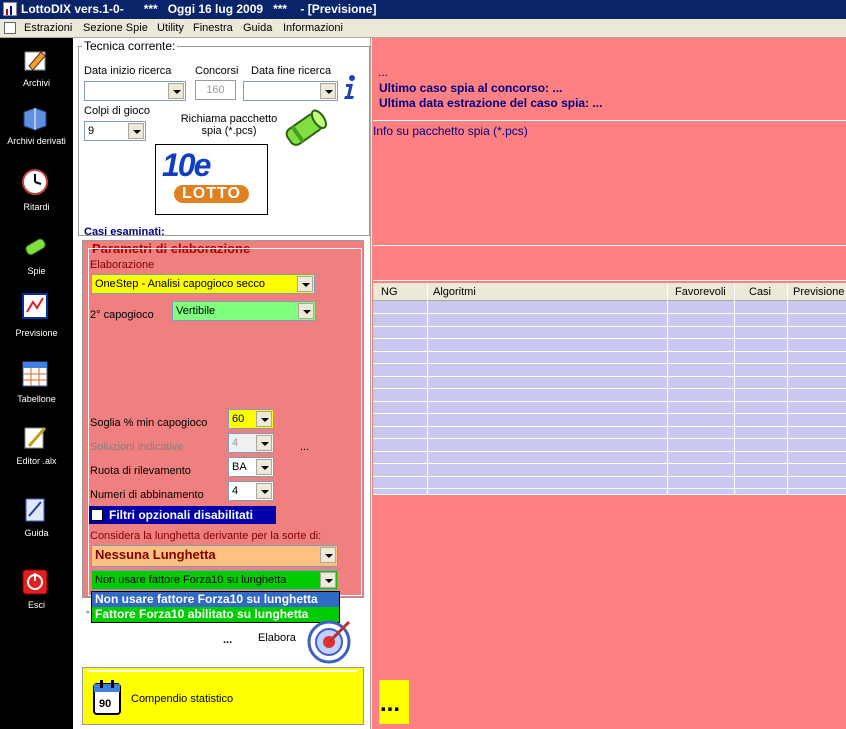 The image size is (846, 729). I want to click on info-pacchetto-label: Info su pacchetto spia (*.pcs), so click(450, 131).